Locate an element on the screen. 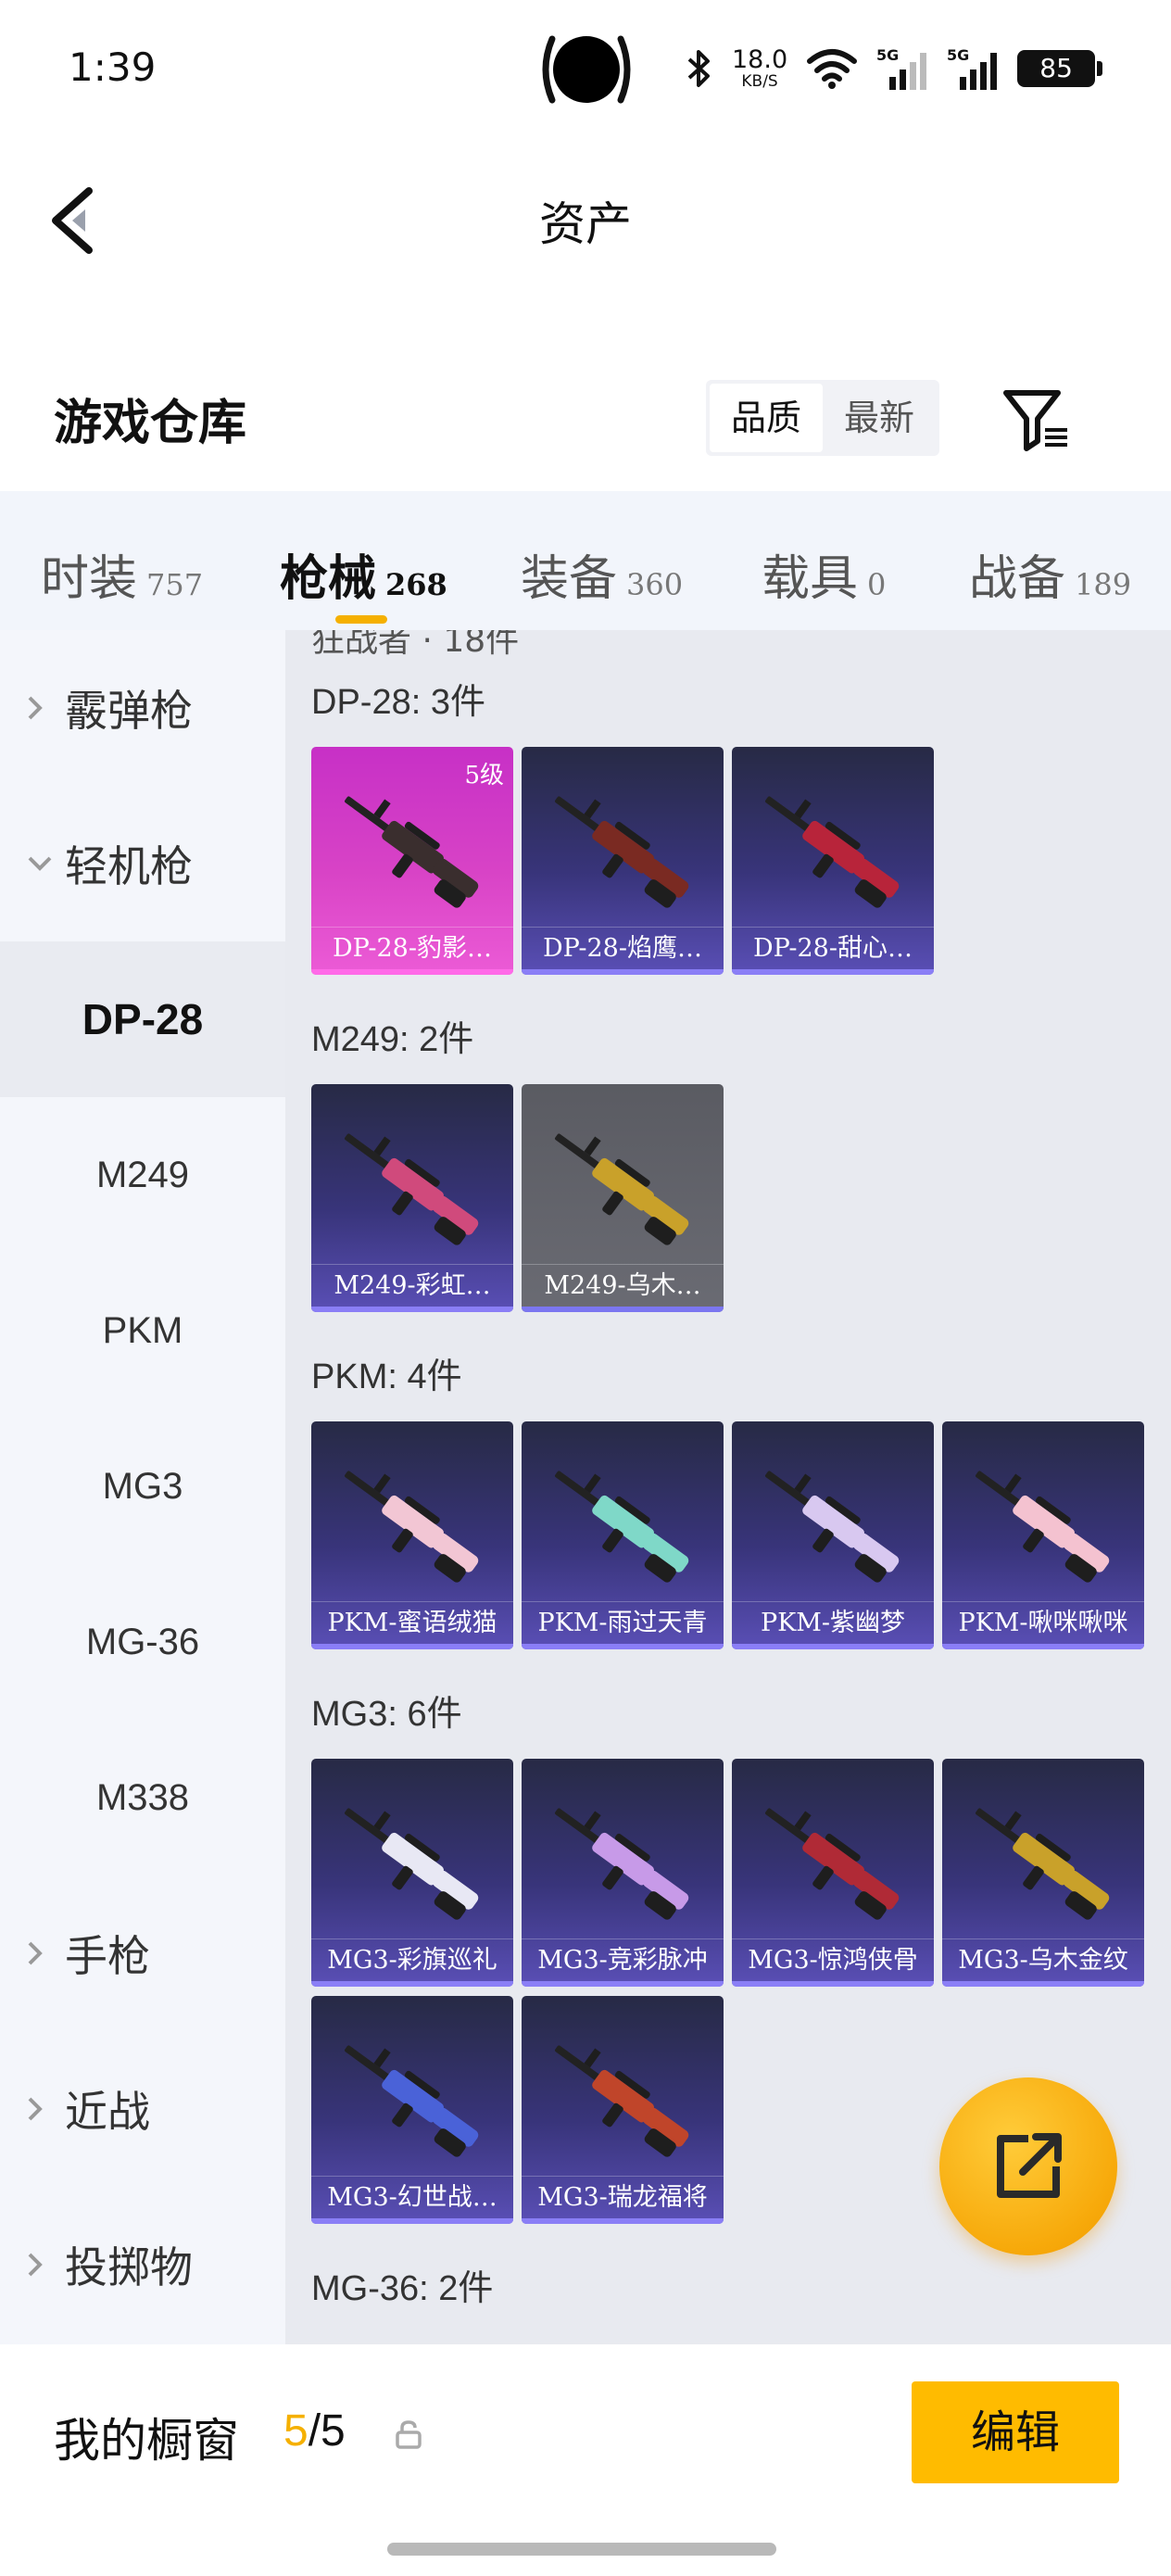  filter-icon is located at coordinates (1038, 419).